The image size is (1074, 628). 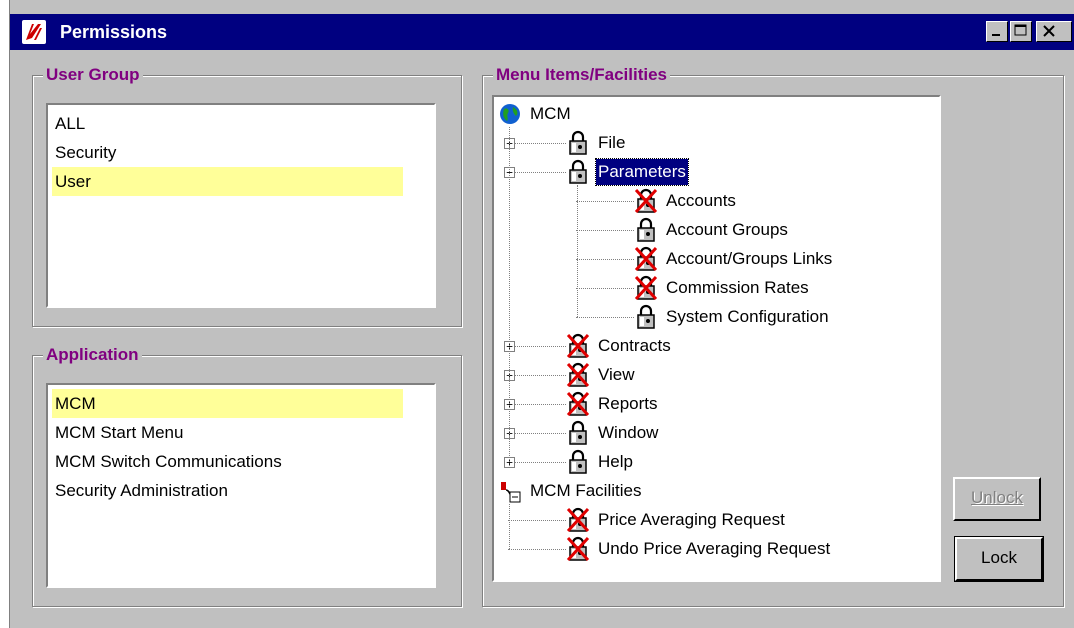 I want to click on list-item: MCM Start Menu, so click(x=117, y=432).